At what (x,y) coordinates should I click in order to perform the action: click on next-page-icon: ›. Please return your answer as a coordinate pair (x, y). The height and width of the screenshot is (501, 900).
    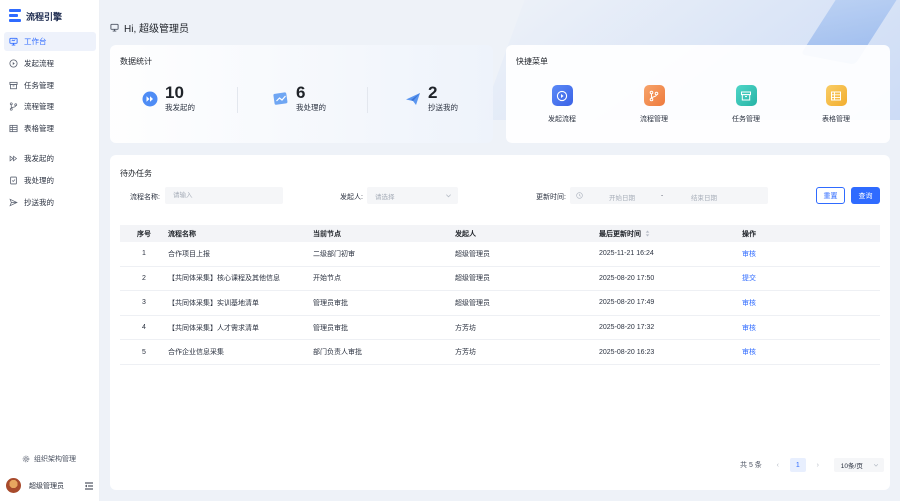
    Looking at the image, I should click on (818, 465).